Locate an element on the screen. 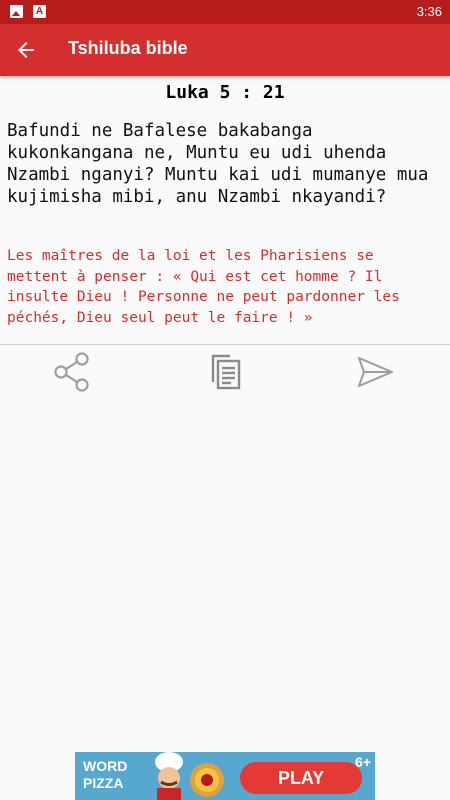  copy-button is located at coordinates (225, 372).